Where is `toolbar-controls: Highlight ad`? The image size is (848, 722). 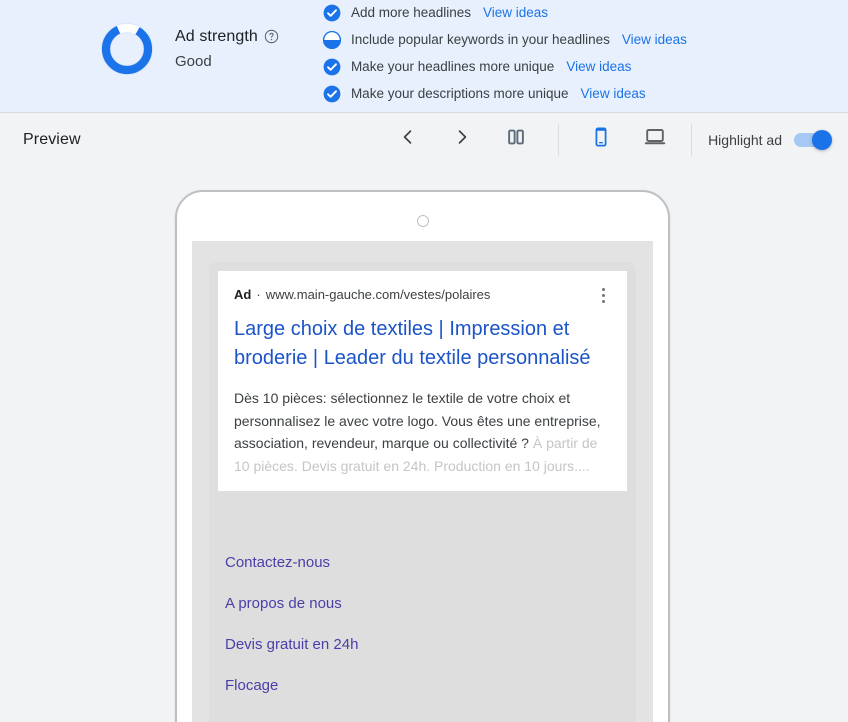
toolbar-controls: Highlight ad is located at coordinates (618, 139).